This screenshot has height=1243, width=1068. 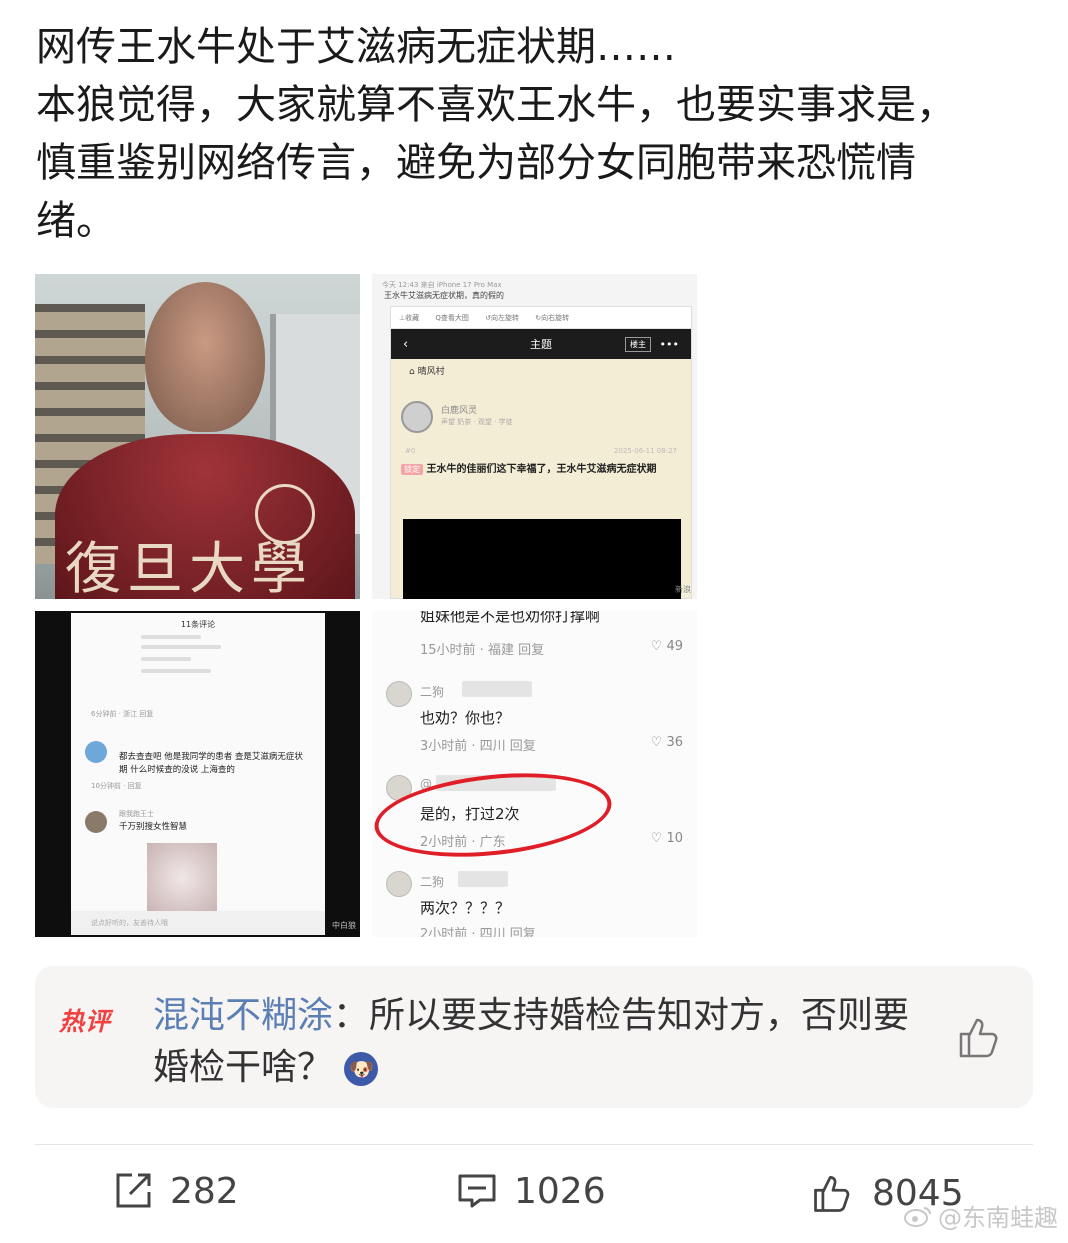 What do you see at coordinates (427, 372) in the screenshot?
I see `board-name: ⌂ 晴风村` at bounding box center [427, 372].